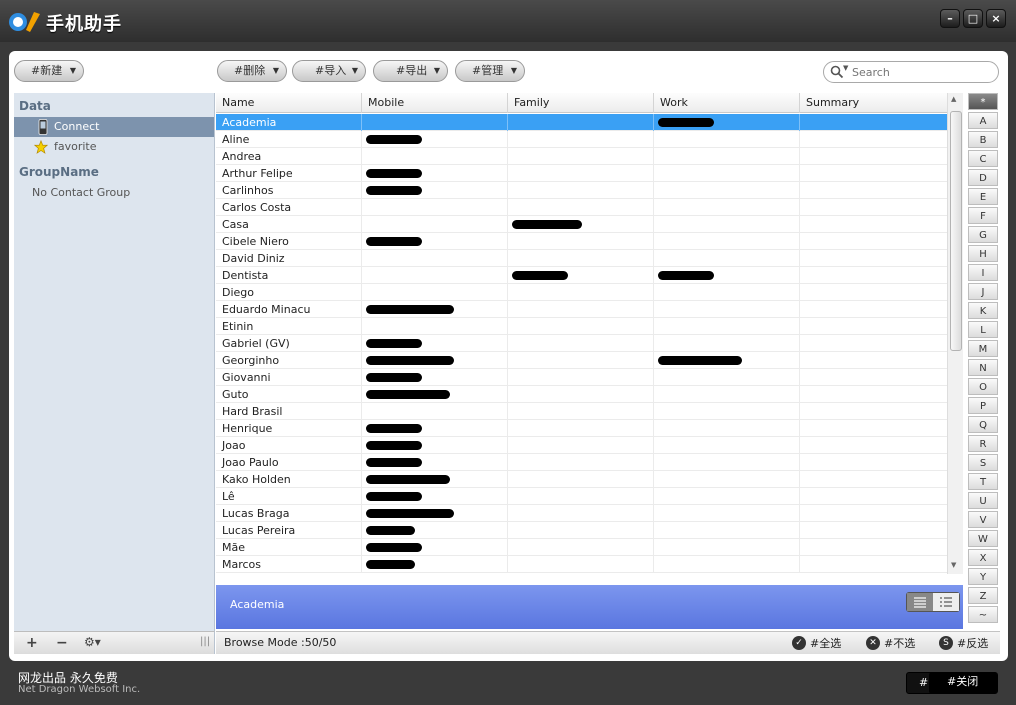 The height and width of the screenshot is (705, 1016). What do you see at coordinates (32, 643) in the screenshot?
I see `add-group-button: +` at bounding box center [32, 643].